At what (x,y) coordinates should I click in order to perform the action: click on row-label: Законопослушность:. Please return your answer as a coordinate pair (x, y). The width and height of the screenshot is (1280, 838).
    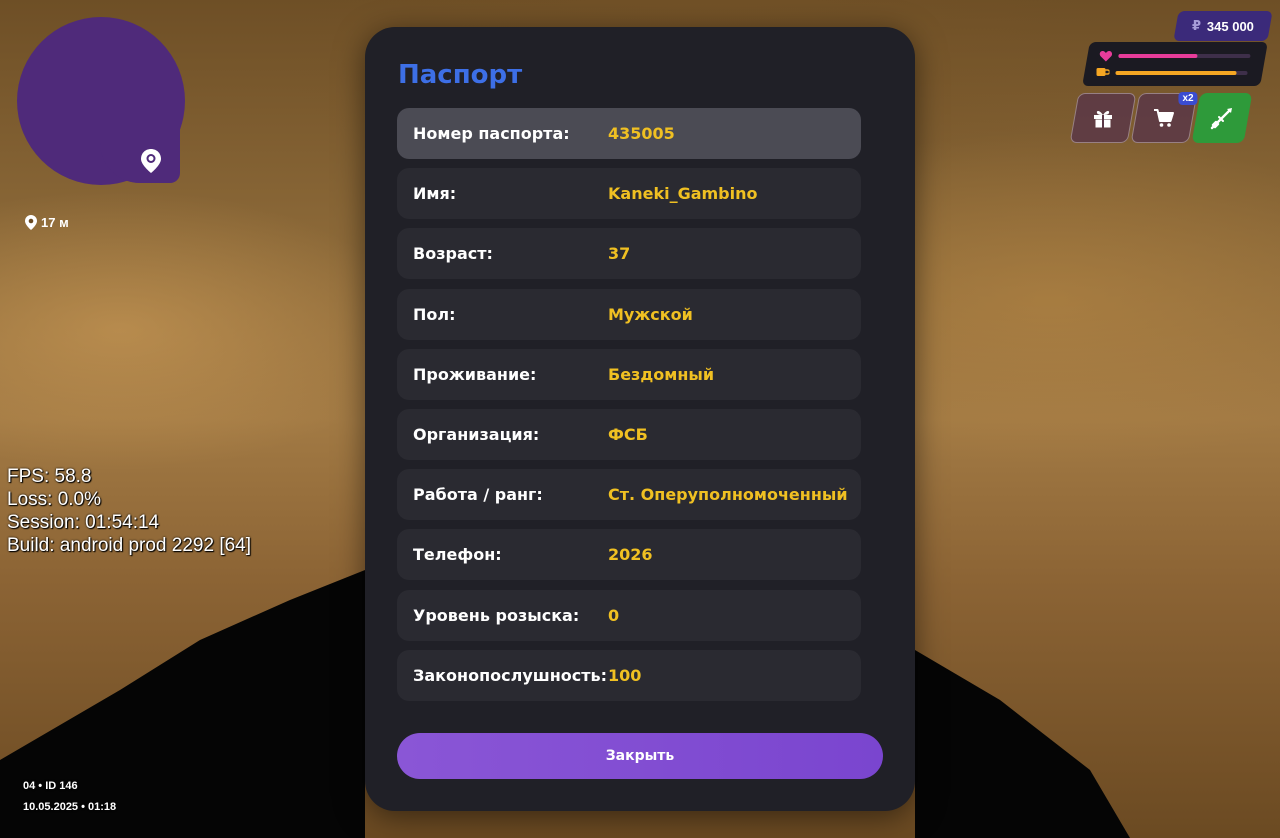
    Looking at the image, I should click on (510, 675).